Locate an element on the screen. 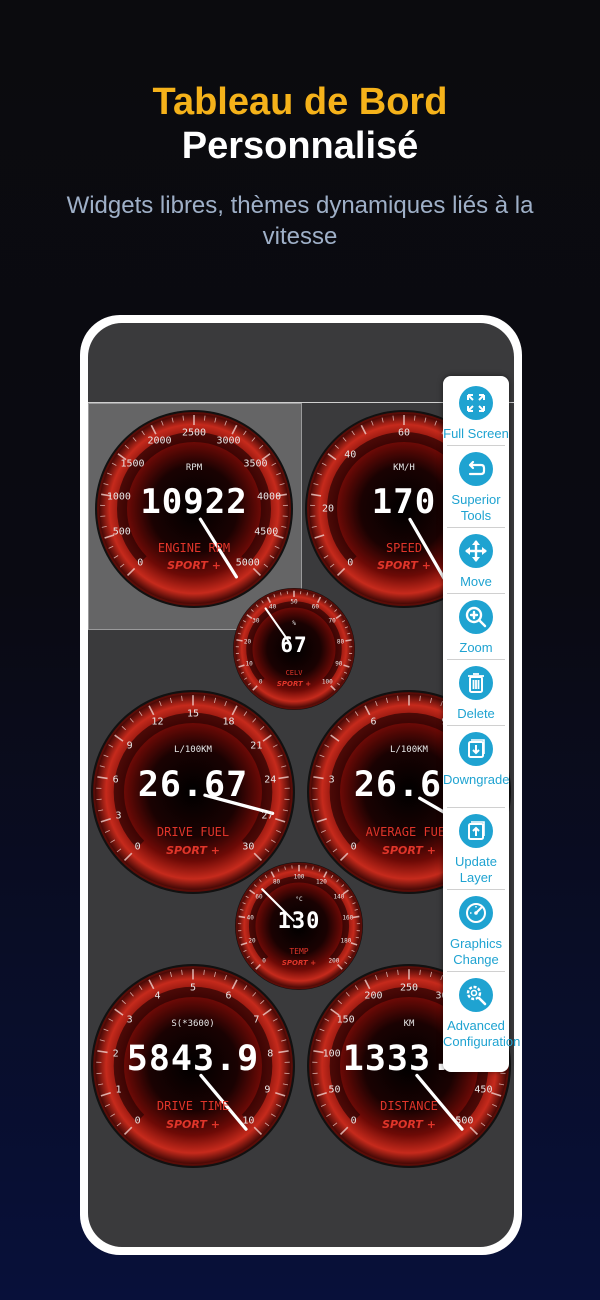  gauge-label: DRIVE FUEL is located at coordinates (193, 831).